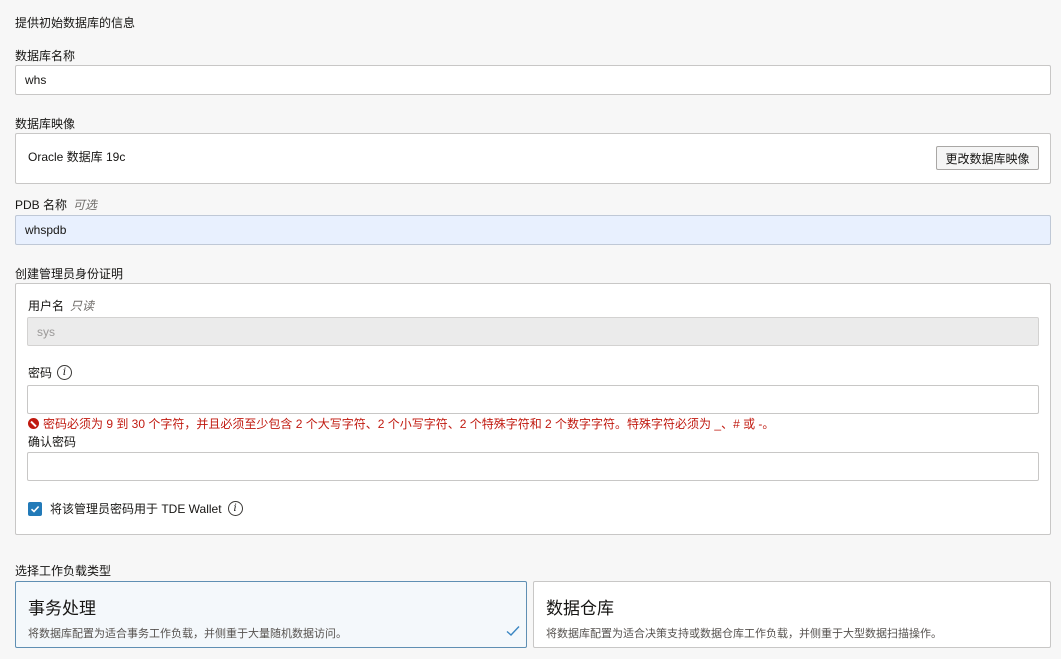 The width and height of the screenshot is (1061, 659). I want to click on pdb-optional-hint: 可选, so click(85, 205).